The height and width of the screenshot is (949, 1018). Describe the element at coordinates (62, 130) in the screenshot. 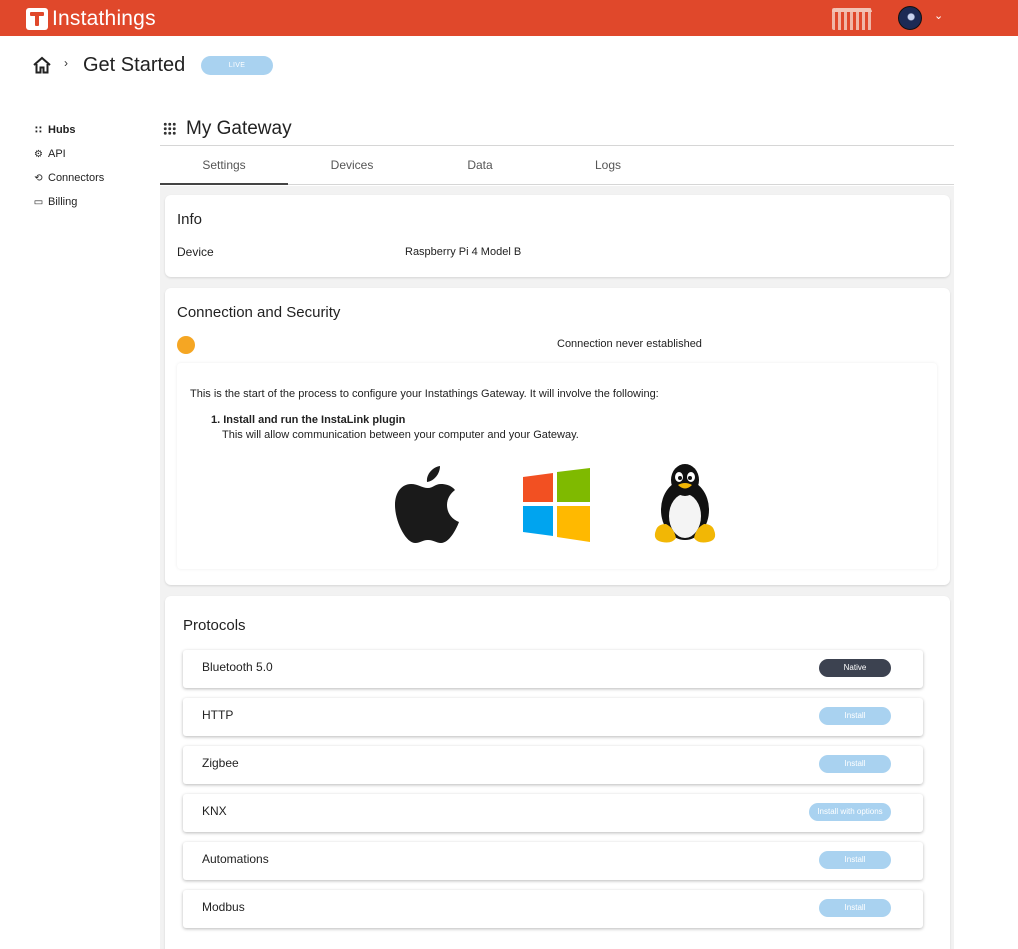

I see `sidebar-item-label: Hubs` at that location.